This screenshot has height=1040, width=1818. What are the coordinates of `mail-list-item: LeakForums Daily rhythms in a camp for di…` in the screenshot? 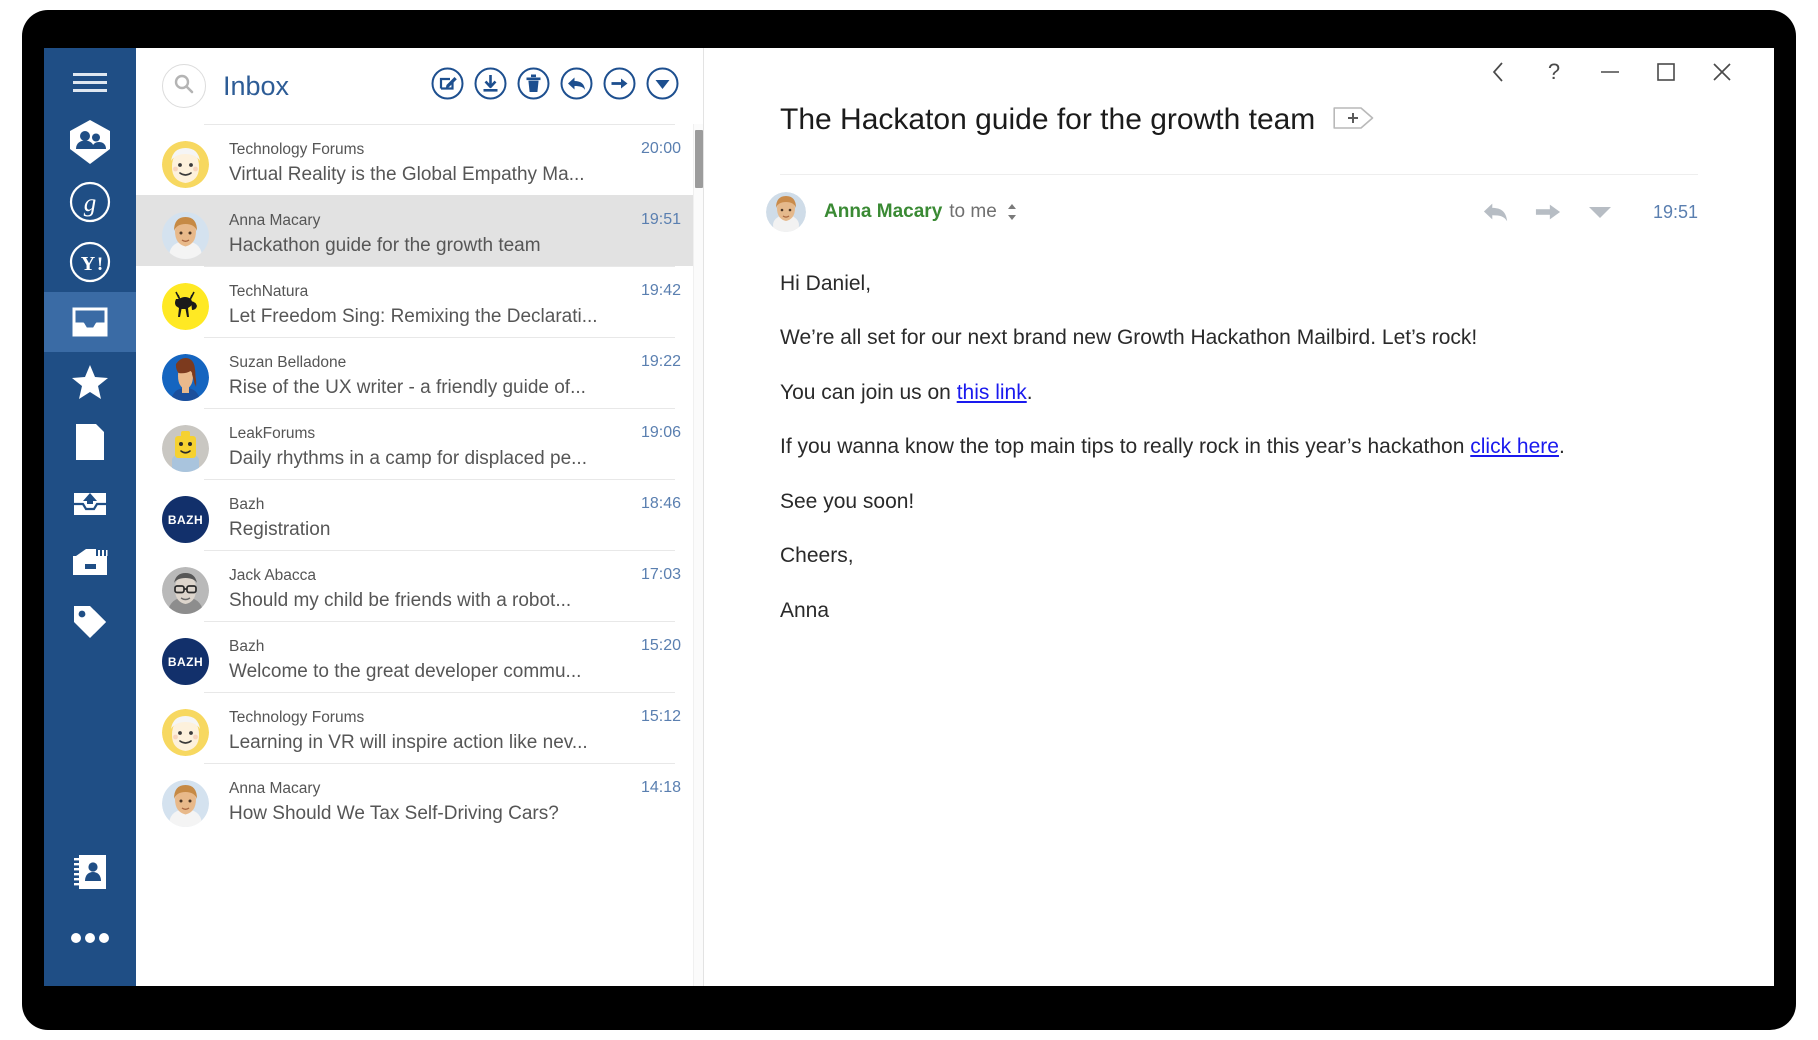 It's located at (419, 443).